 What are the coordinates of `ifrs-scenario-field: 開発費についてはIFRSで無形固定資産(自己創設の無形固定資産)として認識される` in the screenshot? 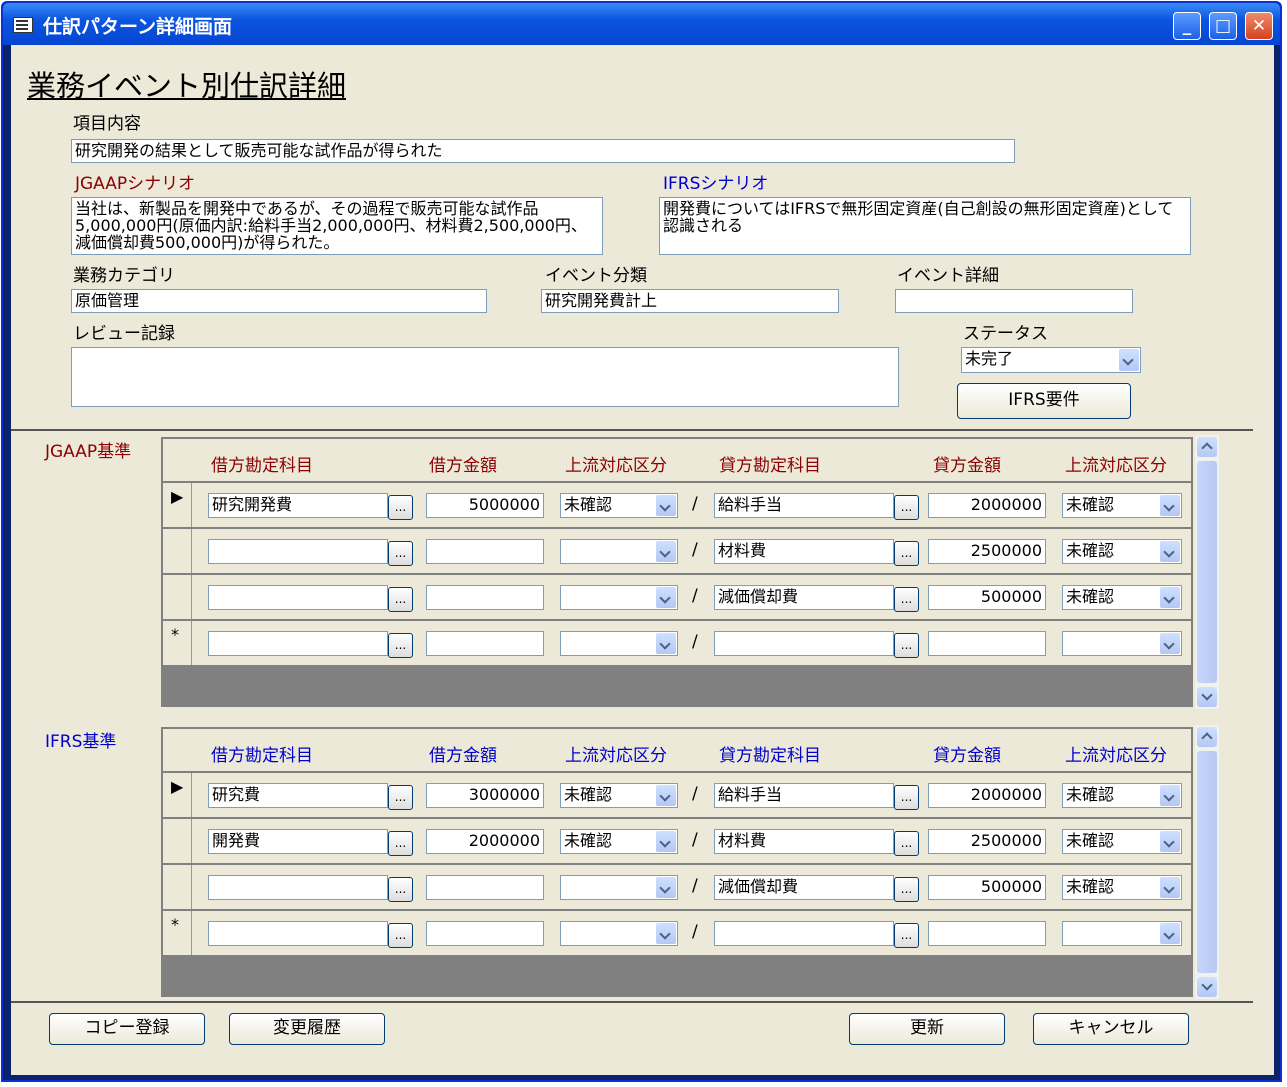 It's located at (925, 226).